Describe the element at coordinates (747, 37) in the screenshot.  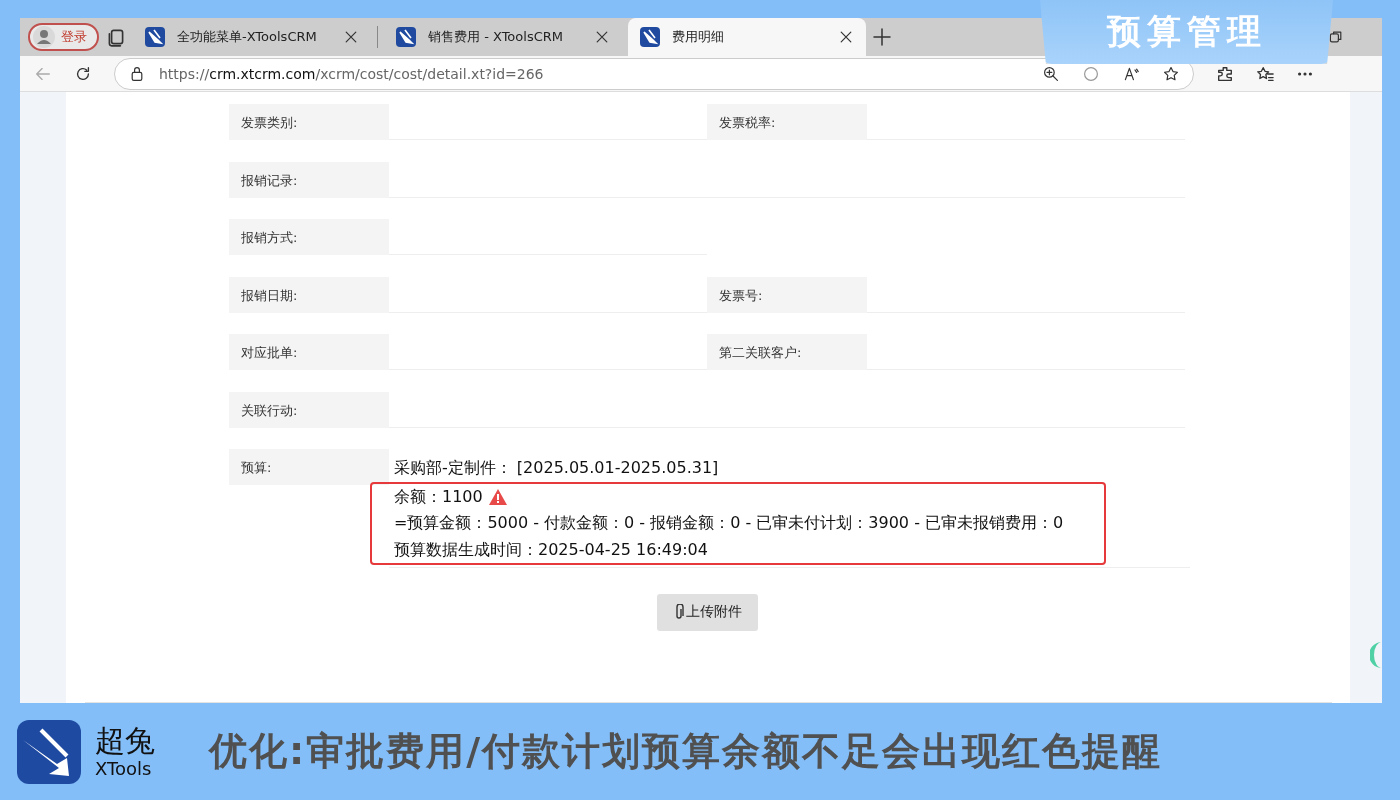
I see `browser-tab: 费用明细` at that location.